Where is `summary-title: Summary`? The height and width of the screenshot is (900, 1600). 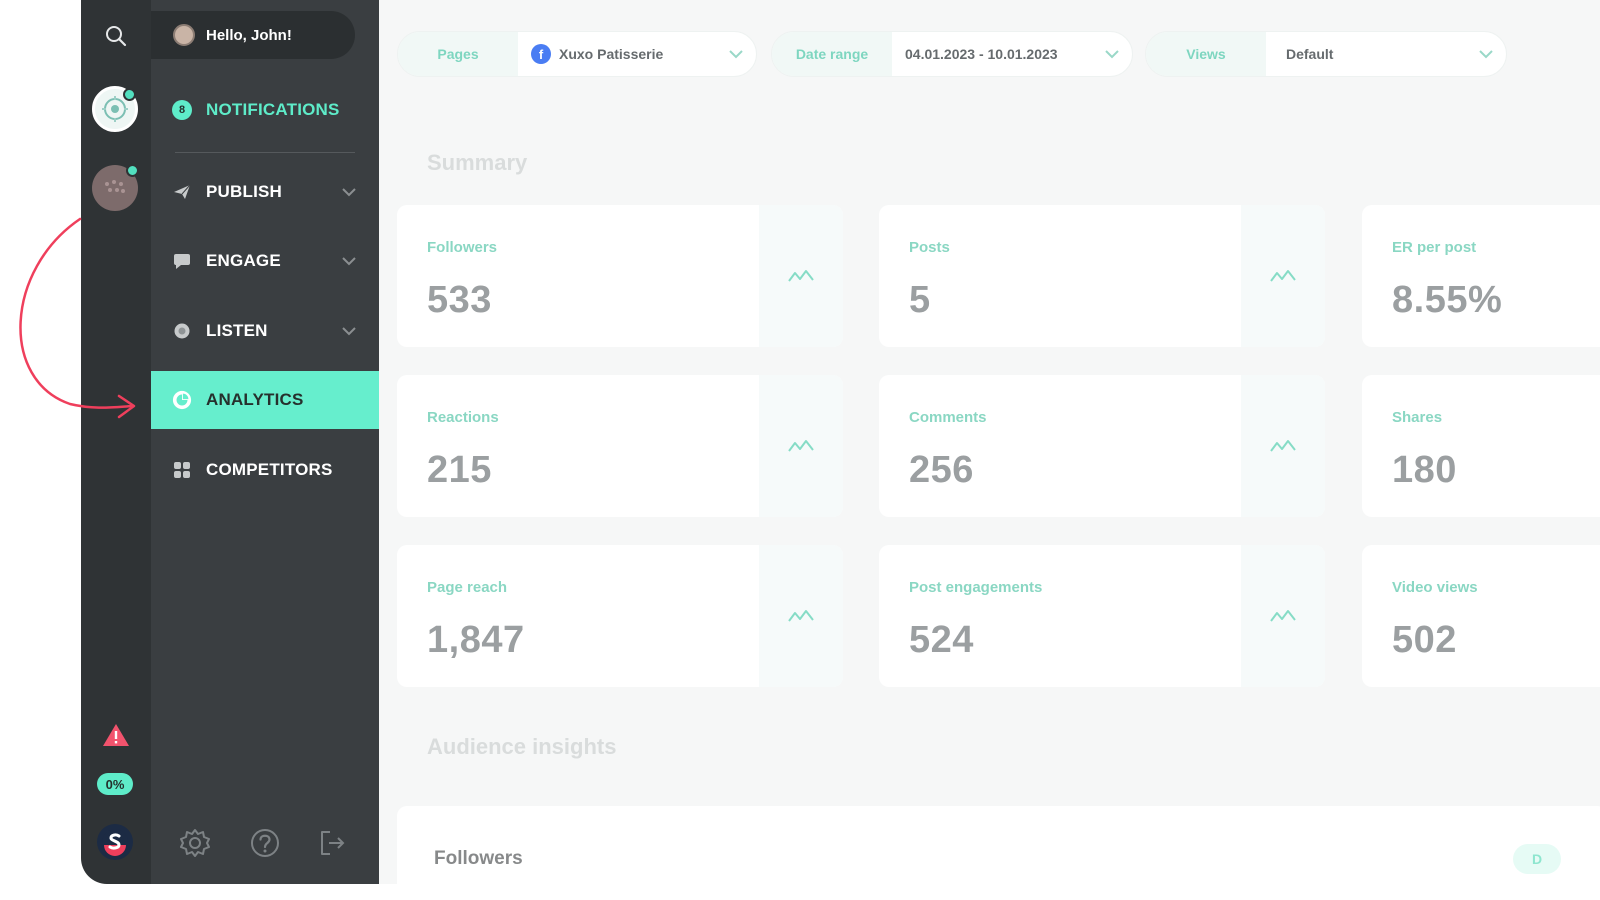 summary-title: Summary is located at coordinates (477, 162).